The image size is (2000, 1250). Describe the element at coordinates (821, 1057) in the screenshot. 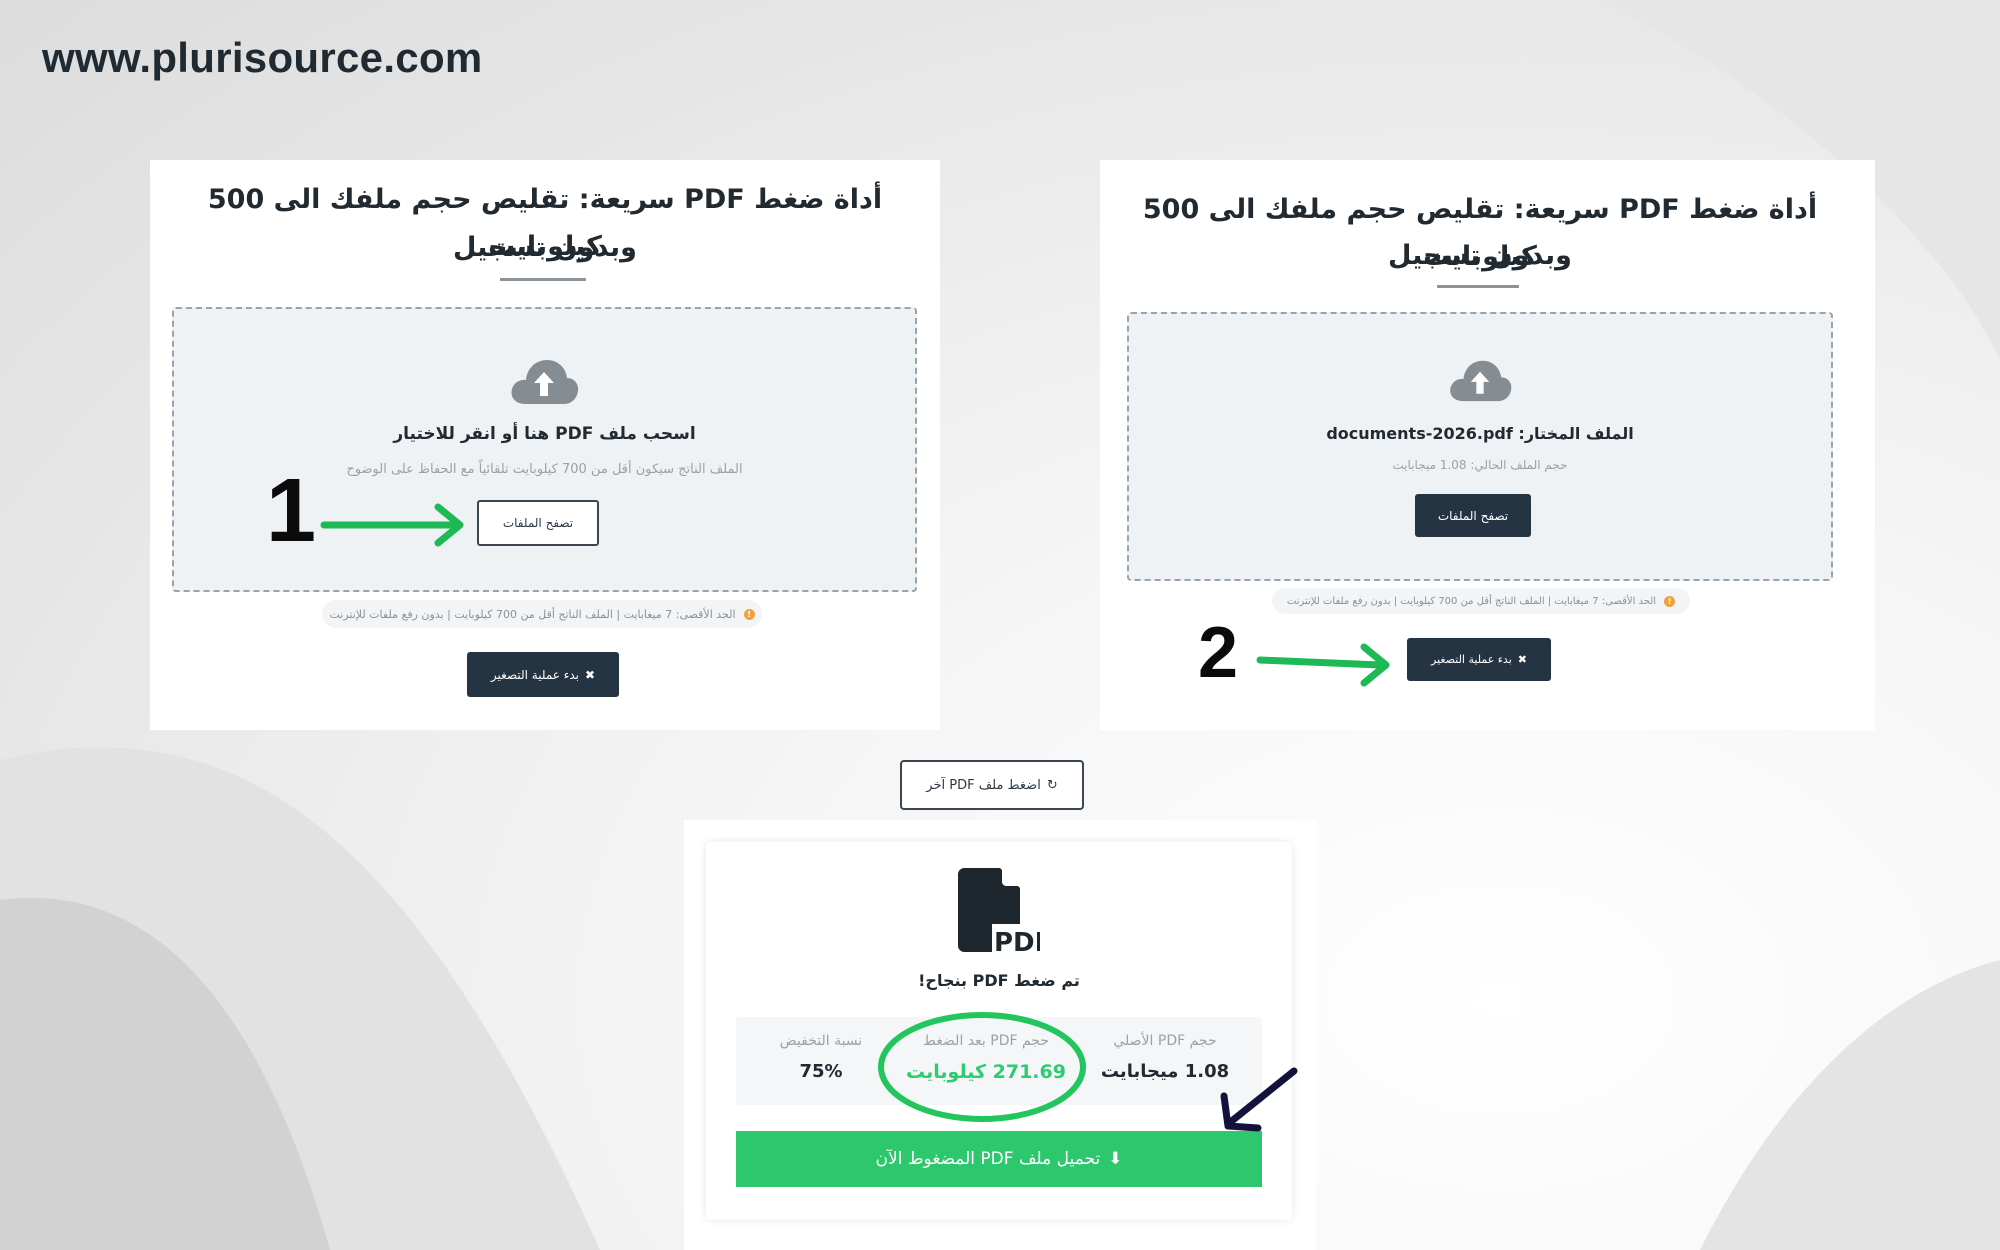

I see `stat-reduction: نسبة التخفيض 75%` at that location.